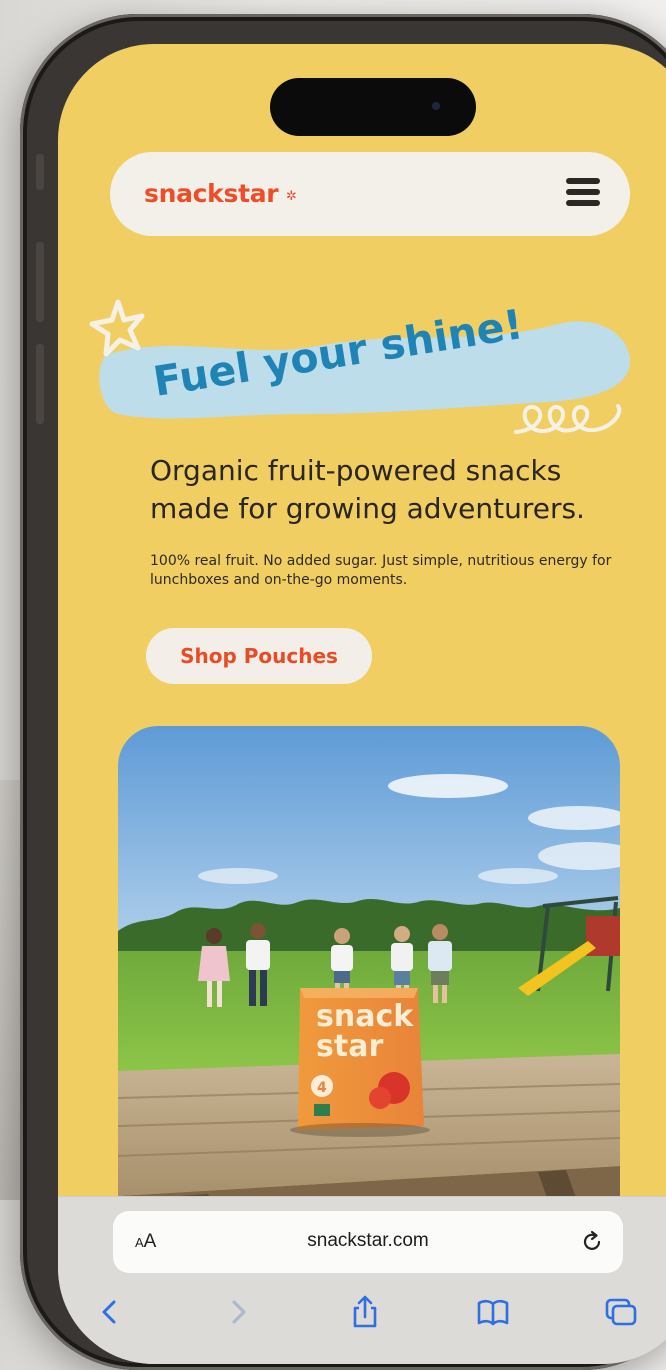 This screenshot has width=666, height=1370. What do you see at coordinates (349, 1046) in the screenshot?
I see `svg-text: star` at bounding box center [349, 1046].